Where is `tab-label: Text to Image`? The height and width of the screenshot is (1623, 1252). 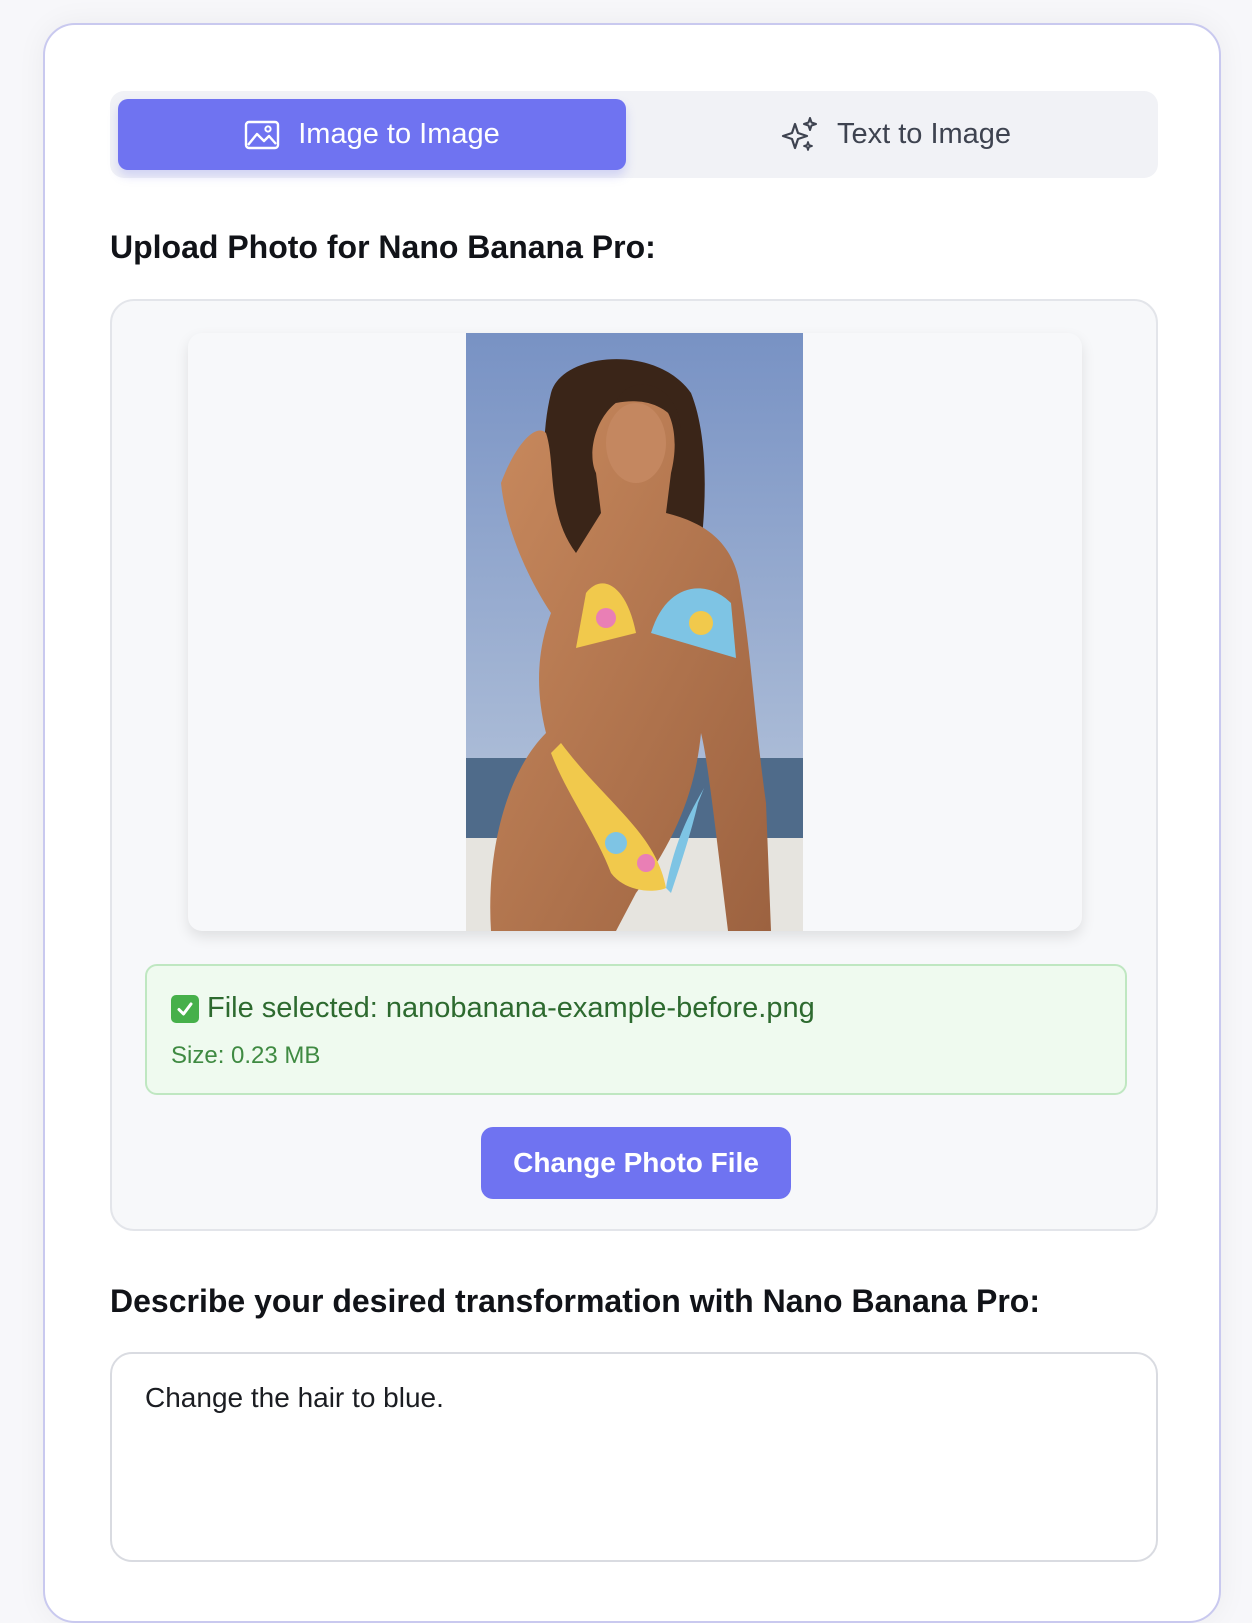
tab-label: Text to Image is located at coordinates (924, 134).